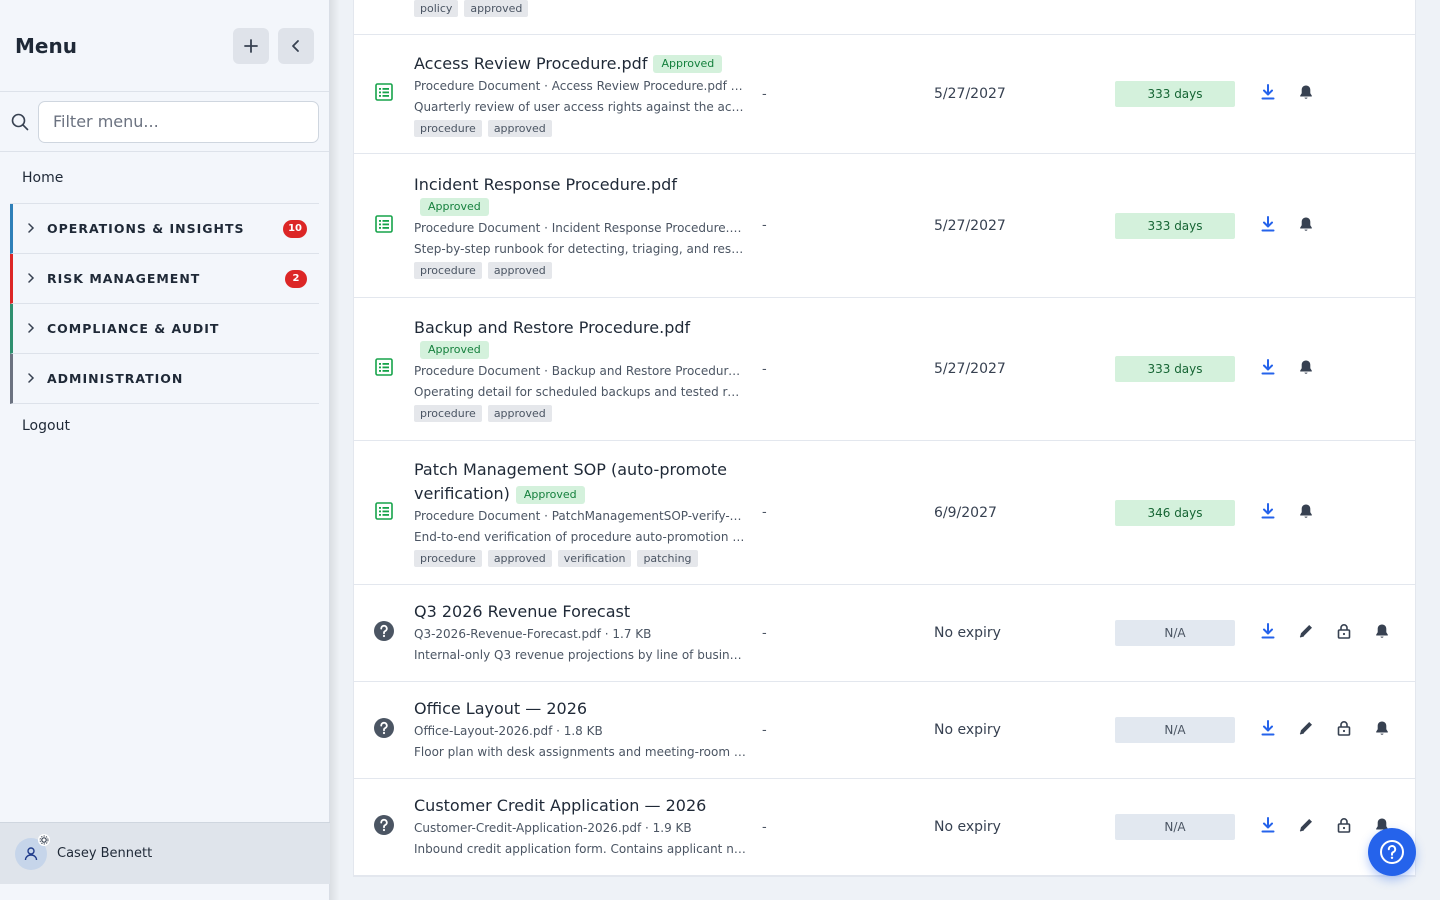 This screenshot has height=900, width=1440. What do you see at coordinates (164, 329) in the screenshot?
I see `sidebar-group-compliance-audit: COMPLIANCE & AUDIT` at bounding box center [164, 329].